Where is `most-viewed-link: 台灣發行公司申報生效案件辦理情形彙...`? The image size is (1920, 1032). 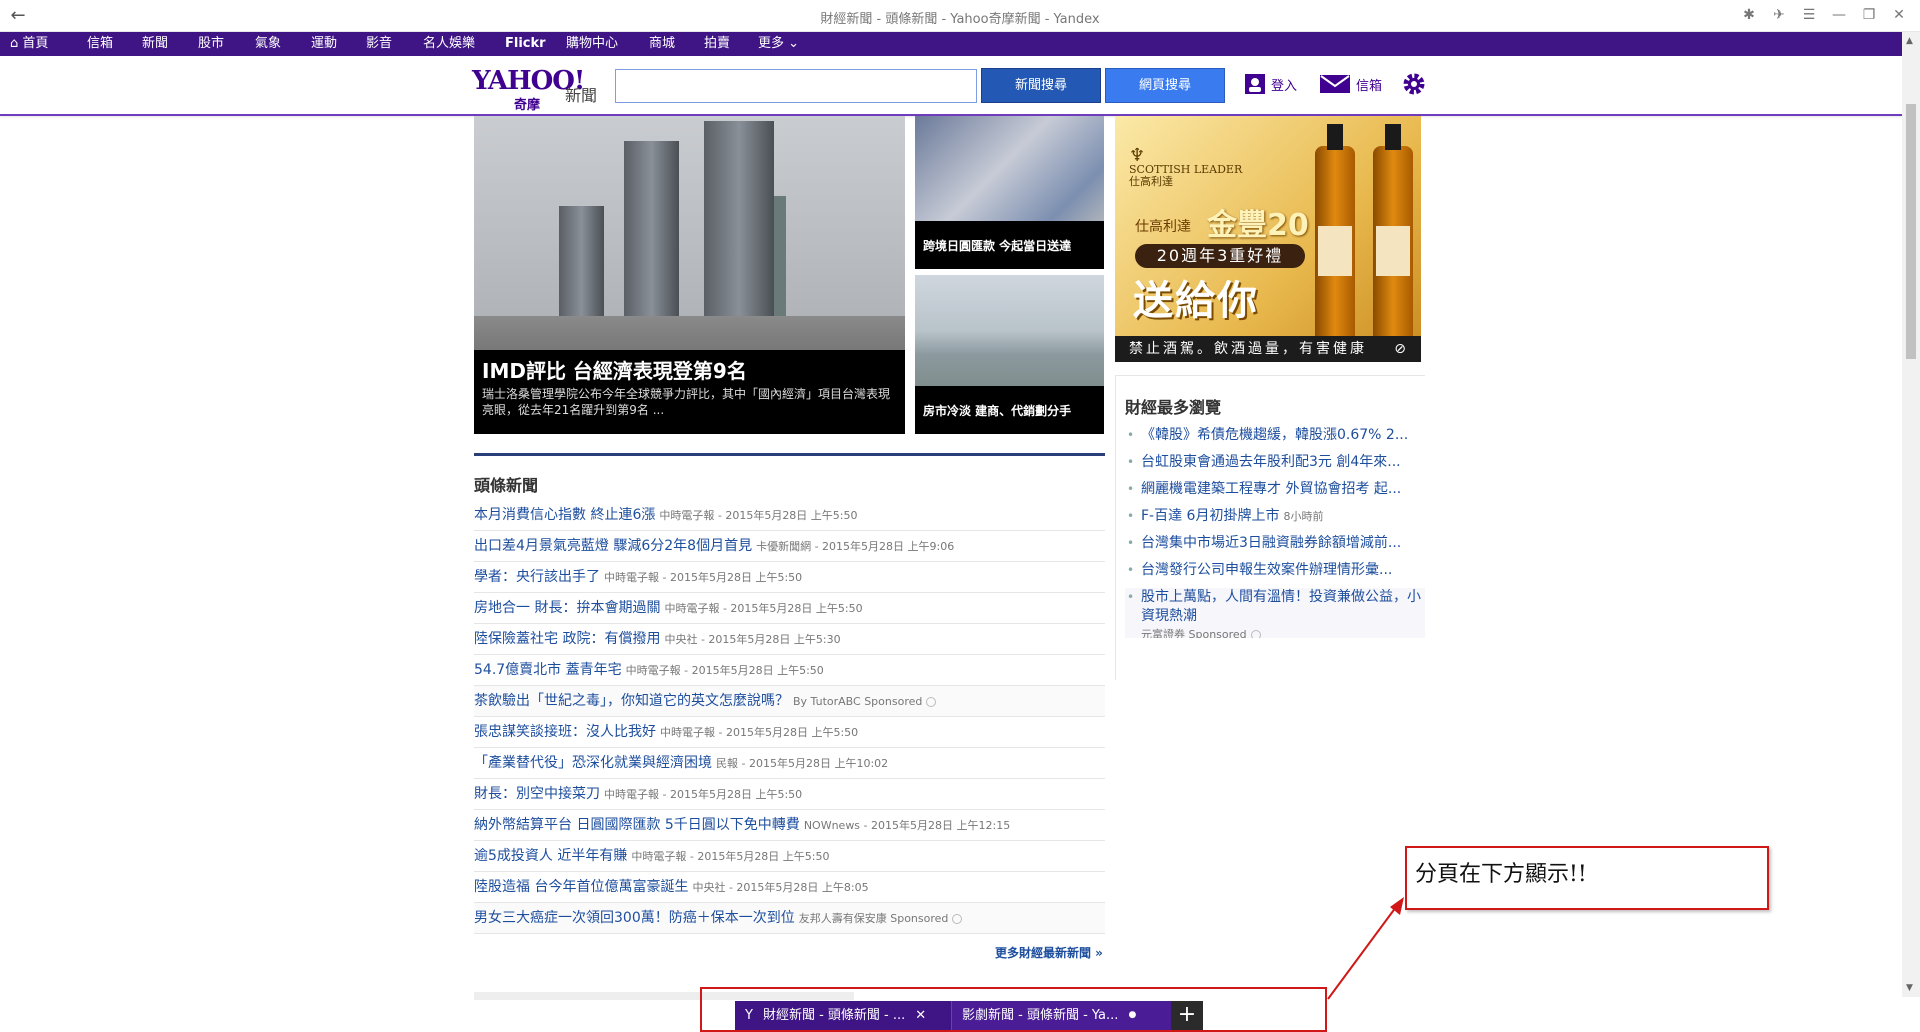
most-viewed-link: 台灣發行公司申報生效案件辦理情形彙... is located at coordinates (1266, 570).